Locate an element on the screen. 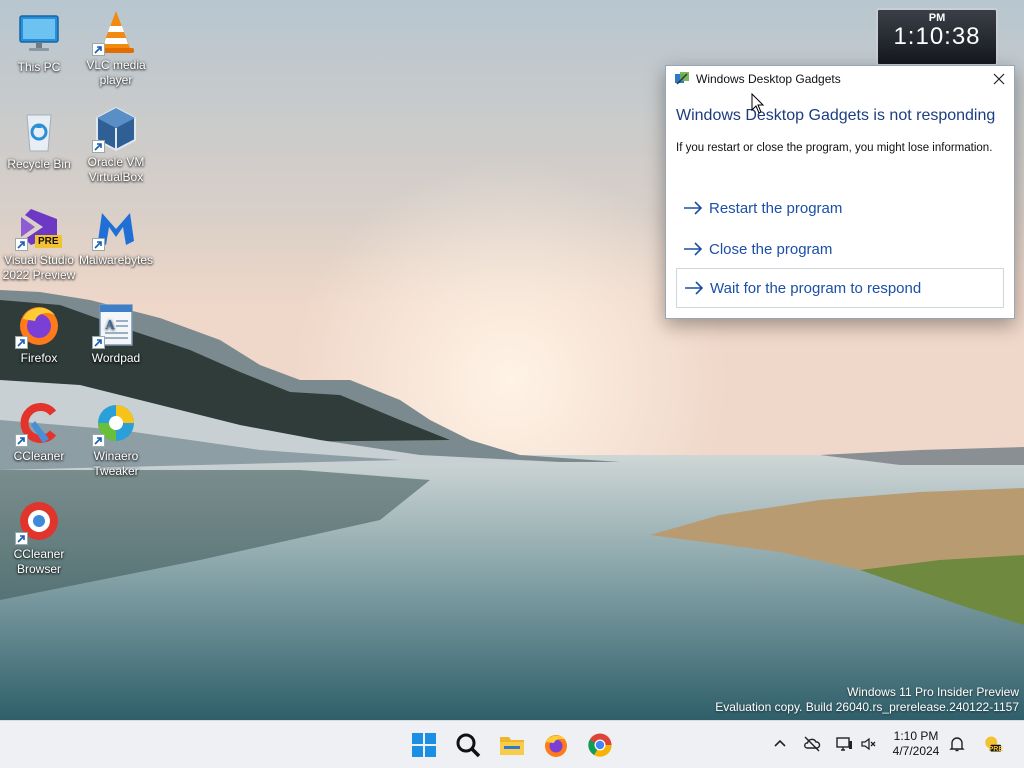 The width and height of the screenshot is (1024, 768). desktop-icon-label: Recycle Bin is located at coordinates (39, 164).